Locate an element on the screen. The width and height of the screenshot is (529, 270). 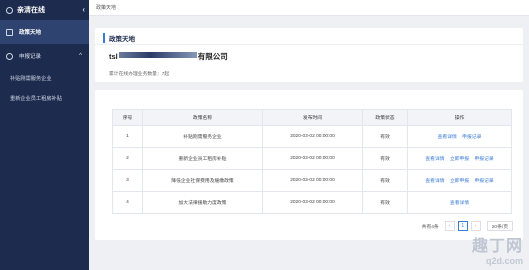
document-icon is located at coordinates (9, 32).